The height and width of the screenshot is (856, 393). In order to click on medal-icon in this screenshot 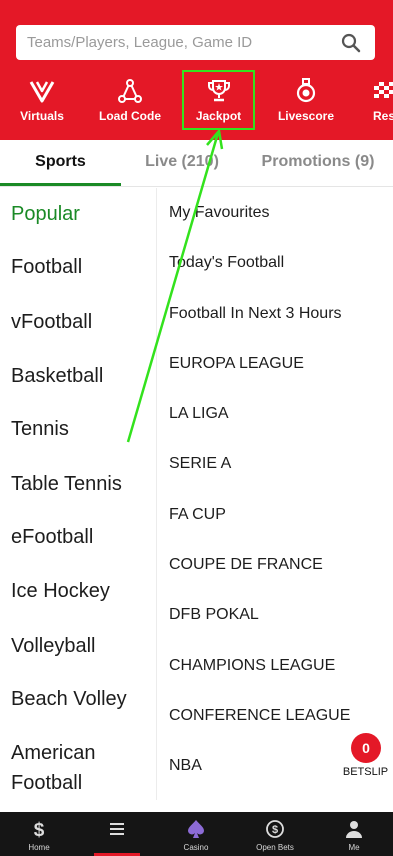, I will do `click(306, 90)`.